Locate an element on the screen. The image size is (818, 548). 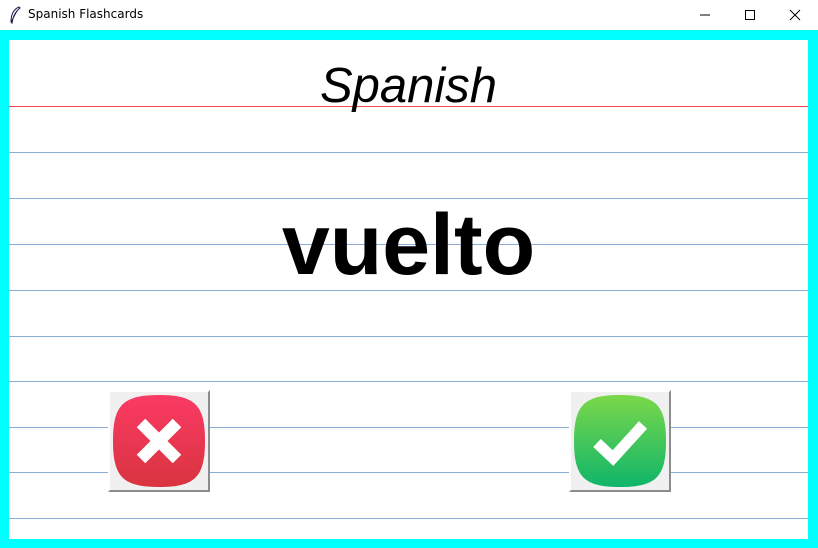
maximize-icon is located at coordinates (750, 15).